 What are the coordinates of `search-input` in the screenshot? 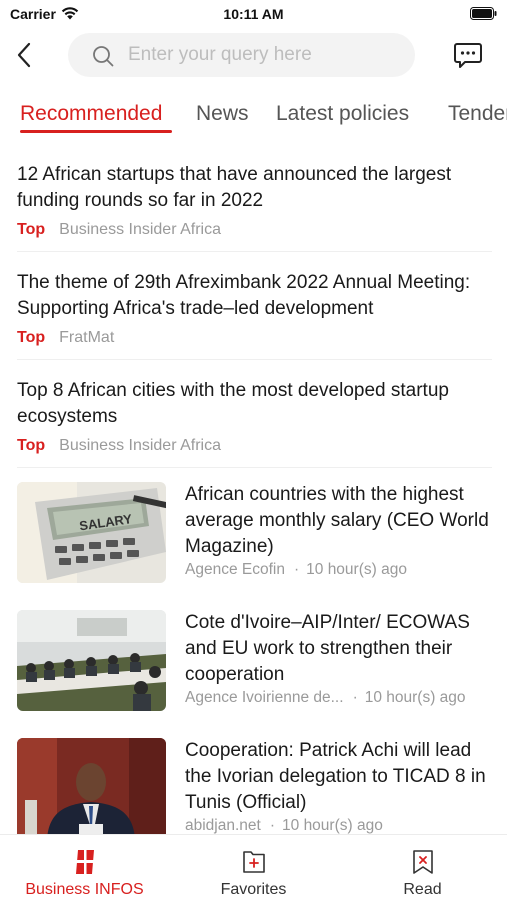 It's located at (268, 55).